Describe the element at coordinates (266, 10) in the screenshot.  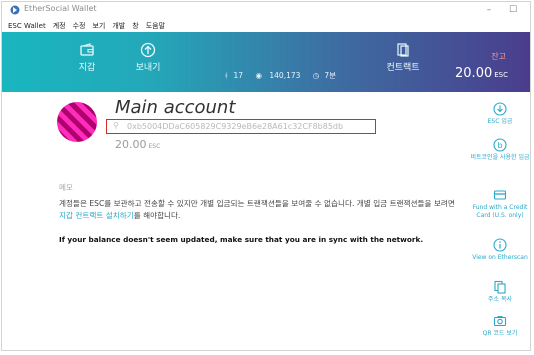
I see `title-bar: EtherSocial Wallet – ☐` at that location.